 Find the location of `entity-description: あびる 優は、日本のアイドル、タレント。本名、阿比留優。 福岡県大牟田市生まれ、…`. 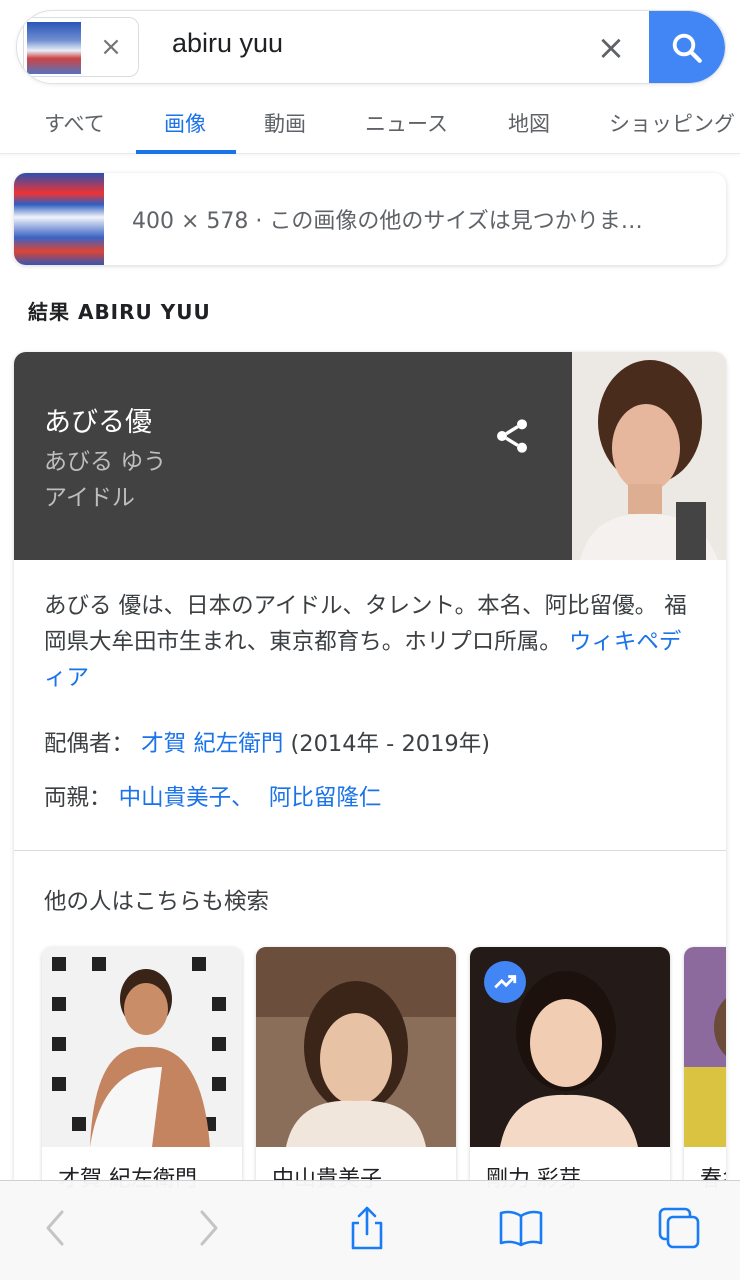

entity-description: あびる 優は、日本のアイドル、タレント。本名、阿比留優。 福岡県大牟田市生まれ、… is located at coordinates (369, 642).